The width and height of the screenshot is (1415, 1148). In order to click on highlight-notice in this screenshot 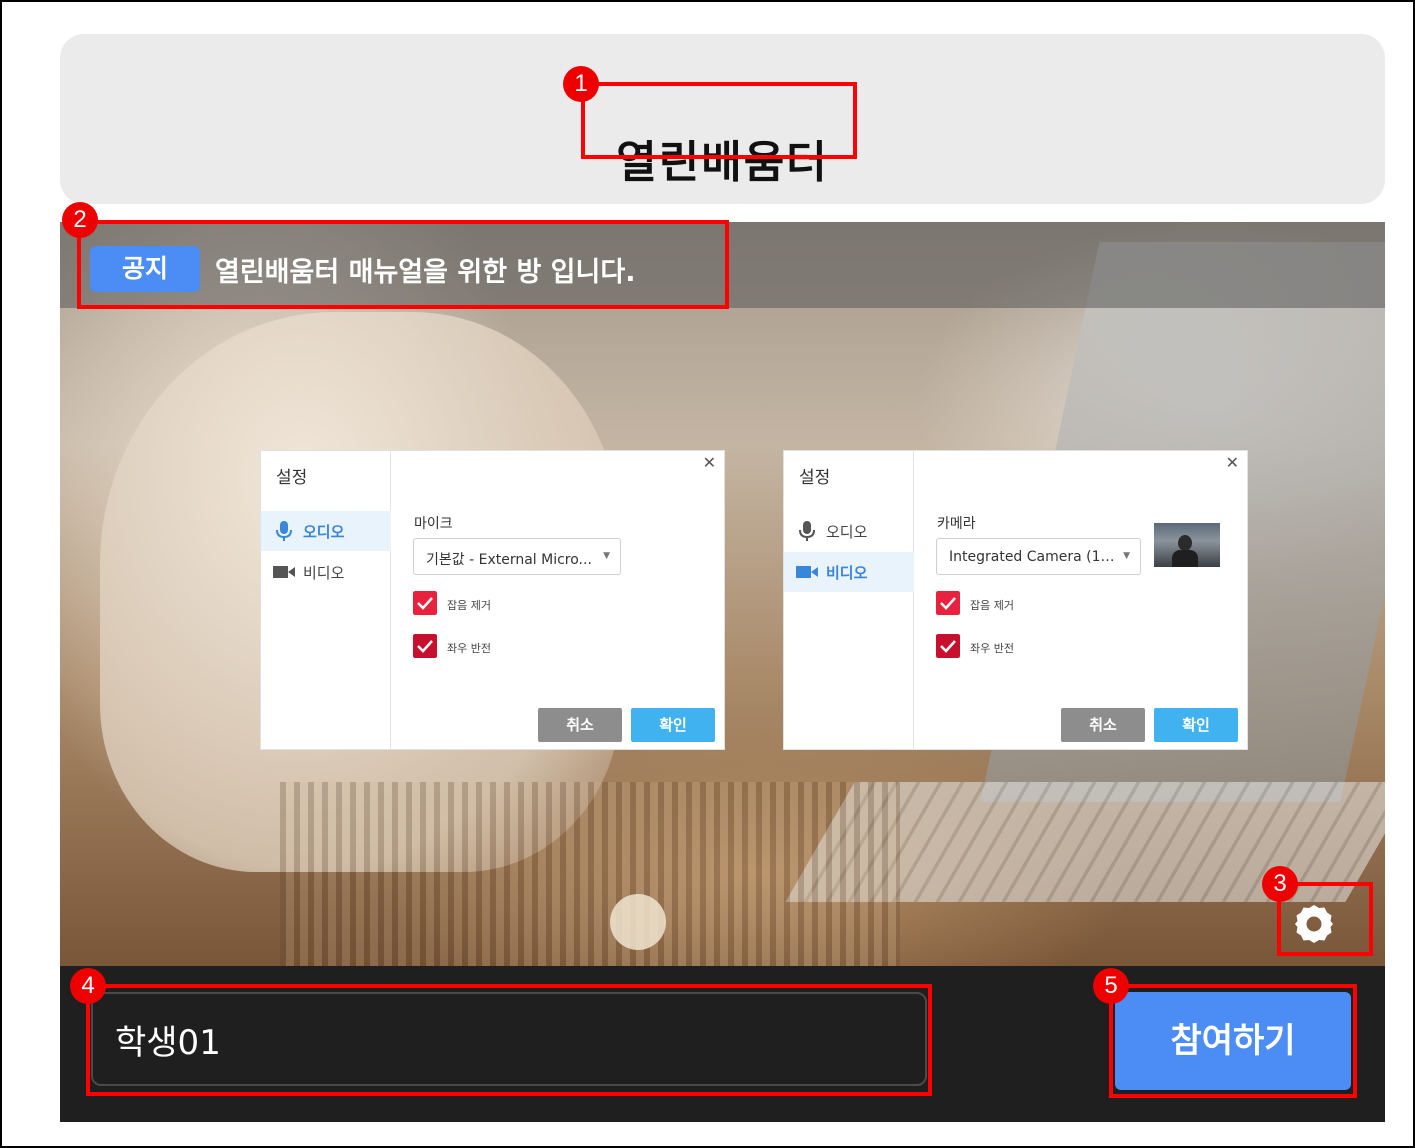, I will do `click(403, 264)`.